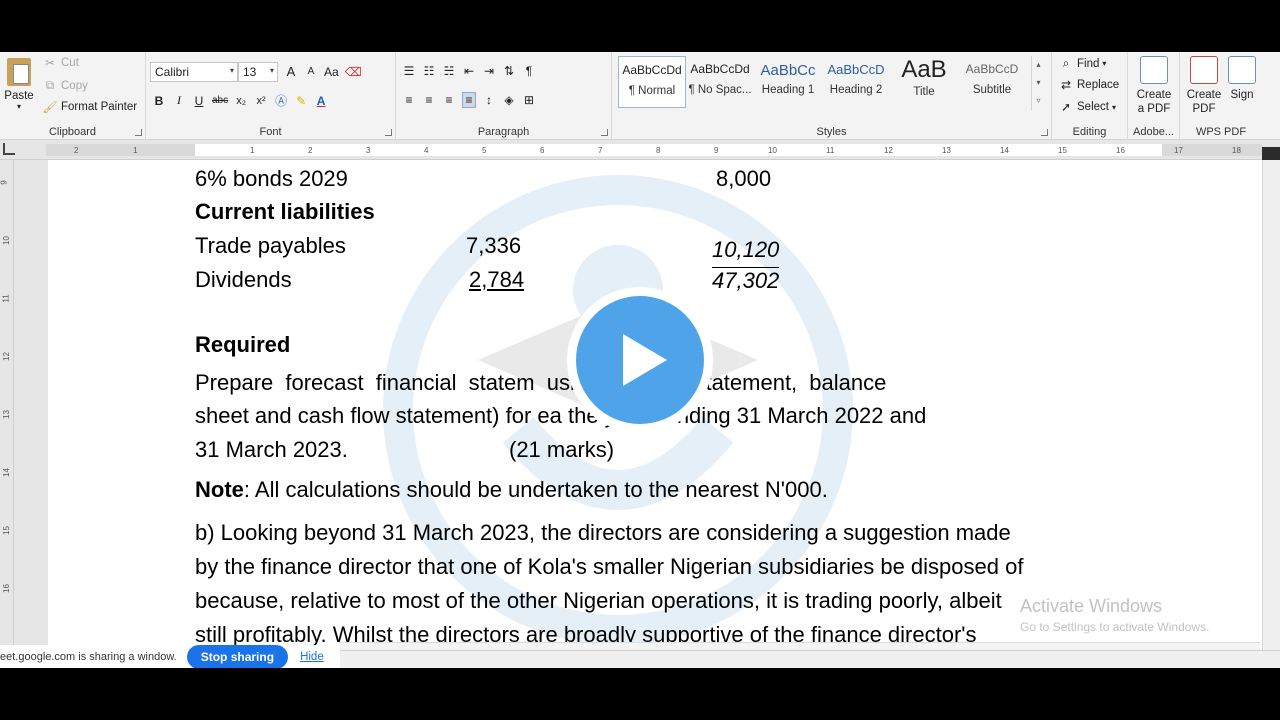 This screenshot has width=1280, height=720. Describe the element at coordinates (1204, 86) in the screenshot. I see `wps-create-pdf-button: Create PDF` at that location.